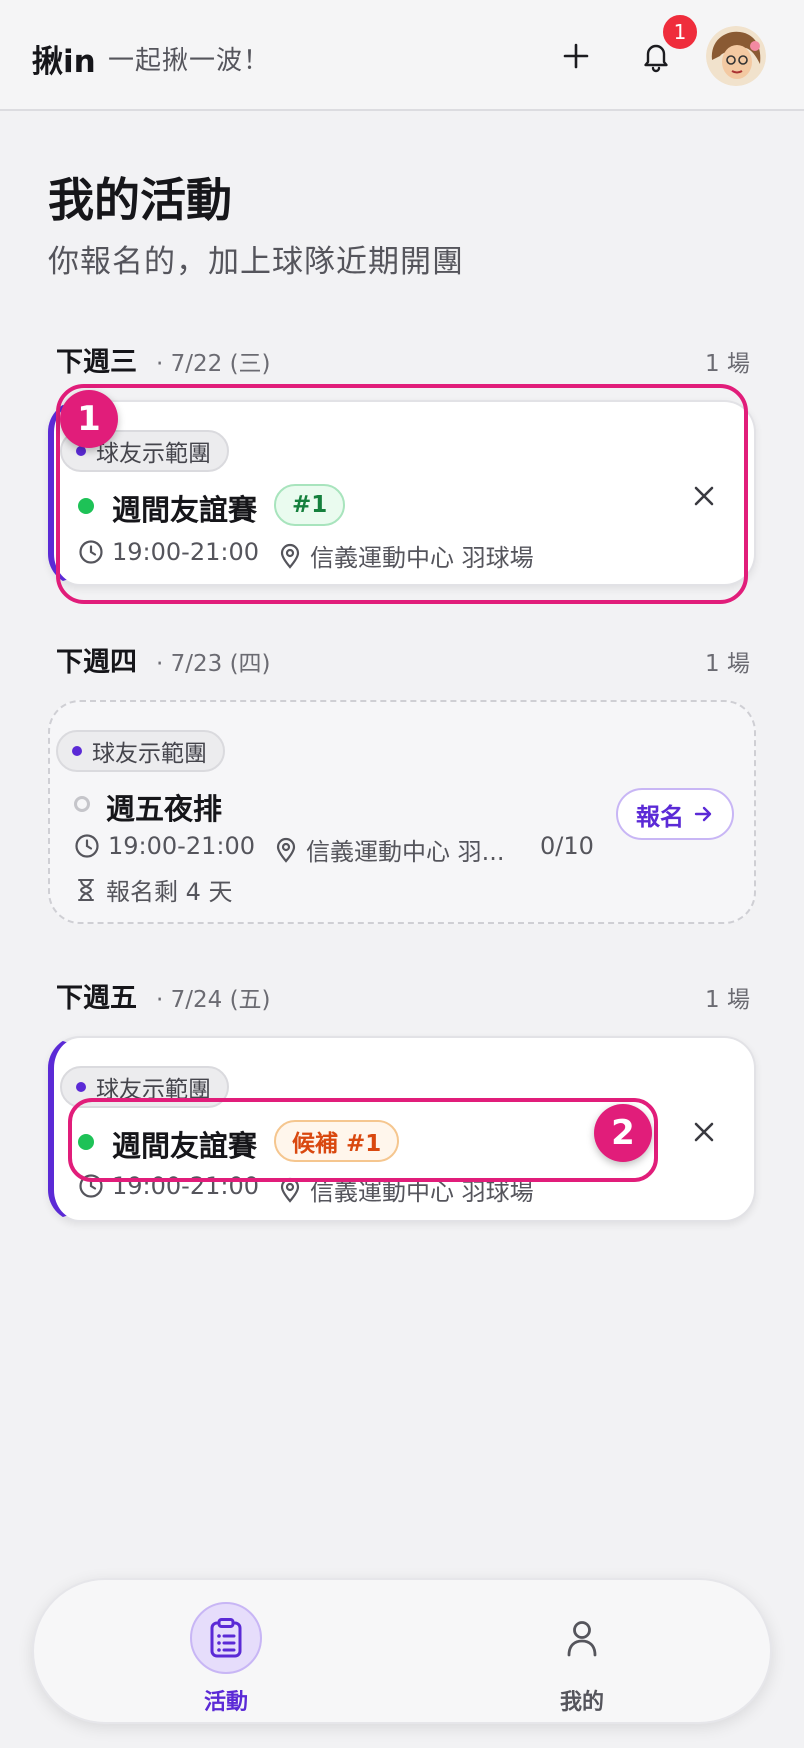  What do you see at coordinates (402, 55) in the screenshot?
I see `app-header: 揪in 一起揪一波！ 1` at bounding box center [402, 55].